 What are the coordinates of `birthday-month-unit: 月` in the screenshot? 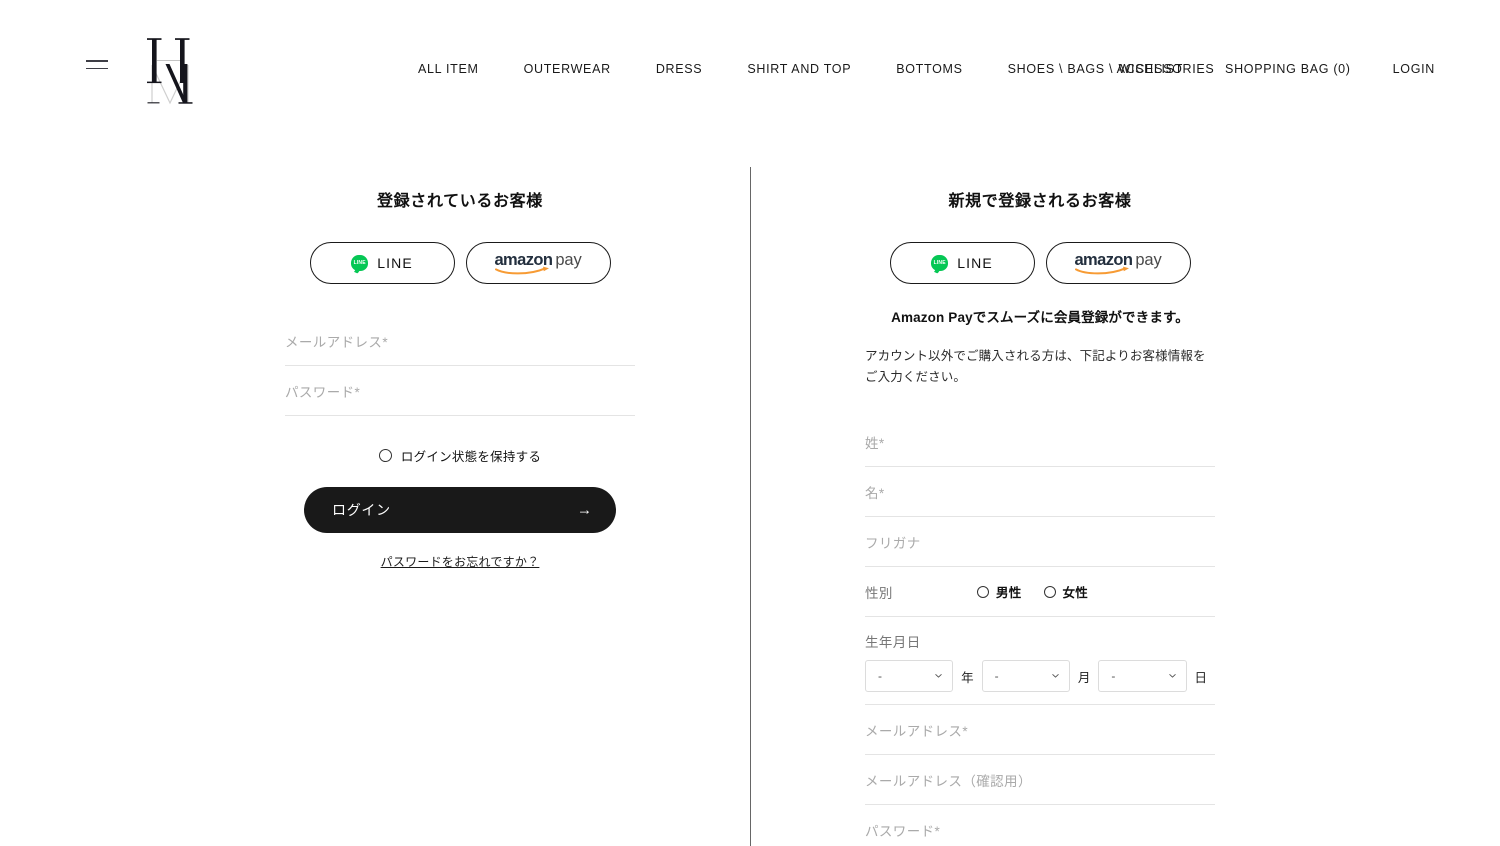 It's located at (1084, 677).